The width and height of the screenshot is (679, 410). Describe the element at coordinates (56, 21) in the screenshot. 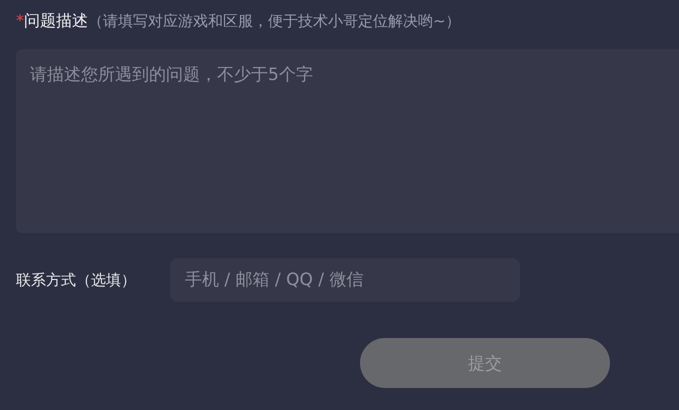

I see `field-label: 问题描述` at that location.